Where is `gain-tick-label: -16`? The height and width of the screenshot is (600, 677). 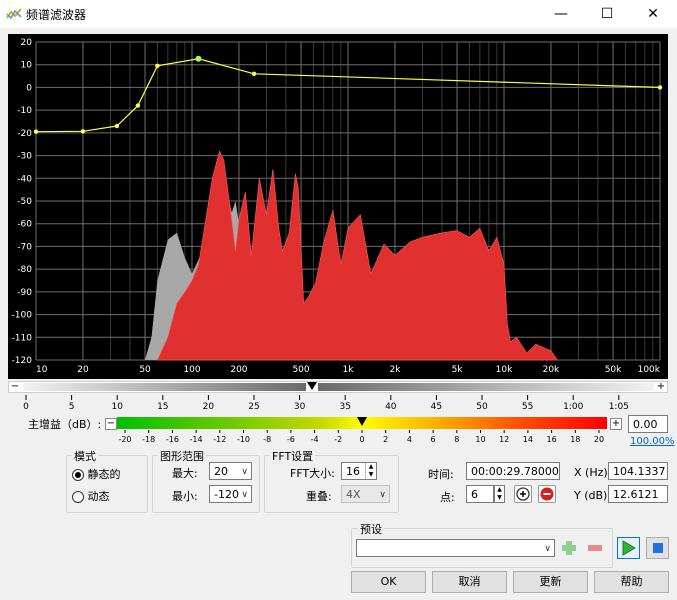 gain-tick-label: -16 is located at coordinates (172, 439).